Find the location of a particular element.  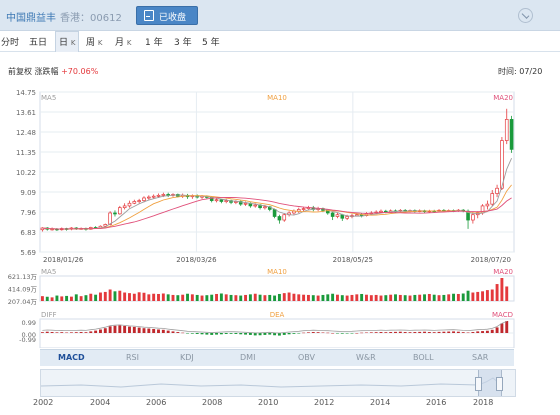

year-label: 2016 is located at coordinates (436, 402).